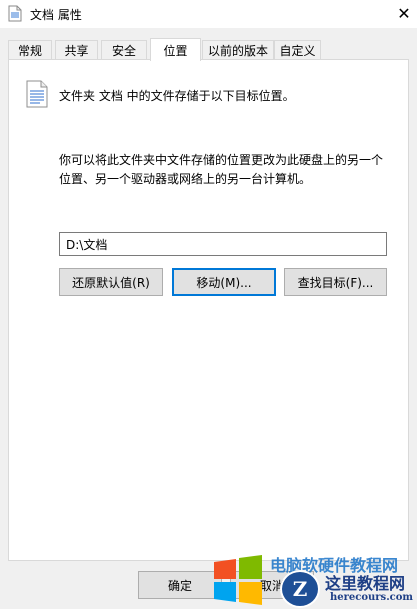 This screenshot has height=609, width=417. Describe the element at coordinates (300, 589) in the screenshot. I see `watermark-logo-icon: Z` at that location.